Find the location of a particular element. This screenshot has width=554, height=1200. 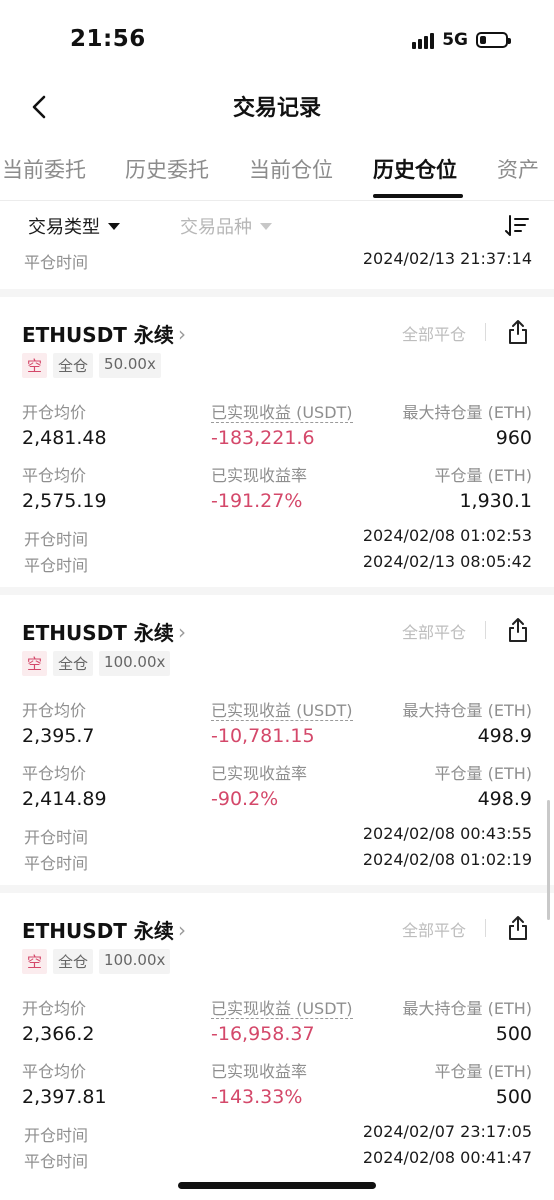

open-avg-value: 2,481.48 is located at coordinates (64, 438).